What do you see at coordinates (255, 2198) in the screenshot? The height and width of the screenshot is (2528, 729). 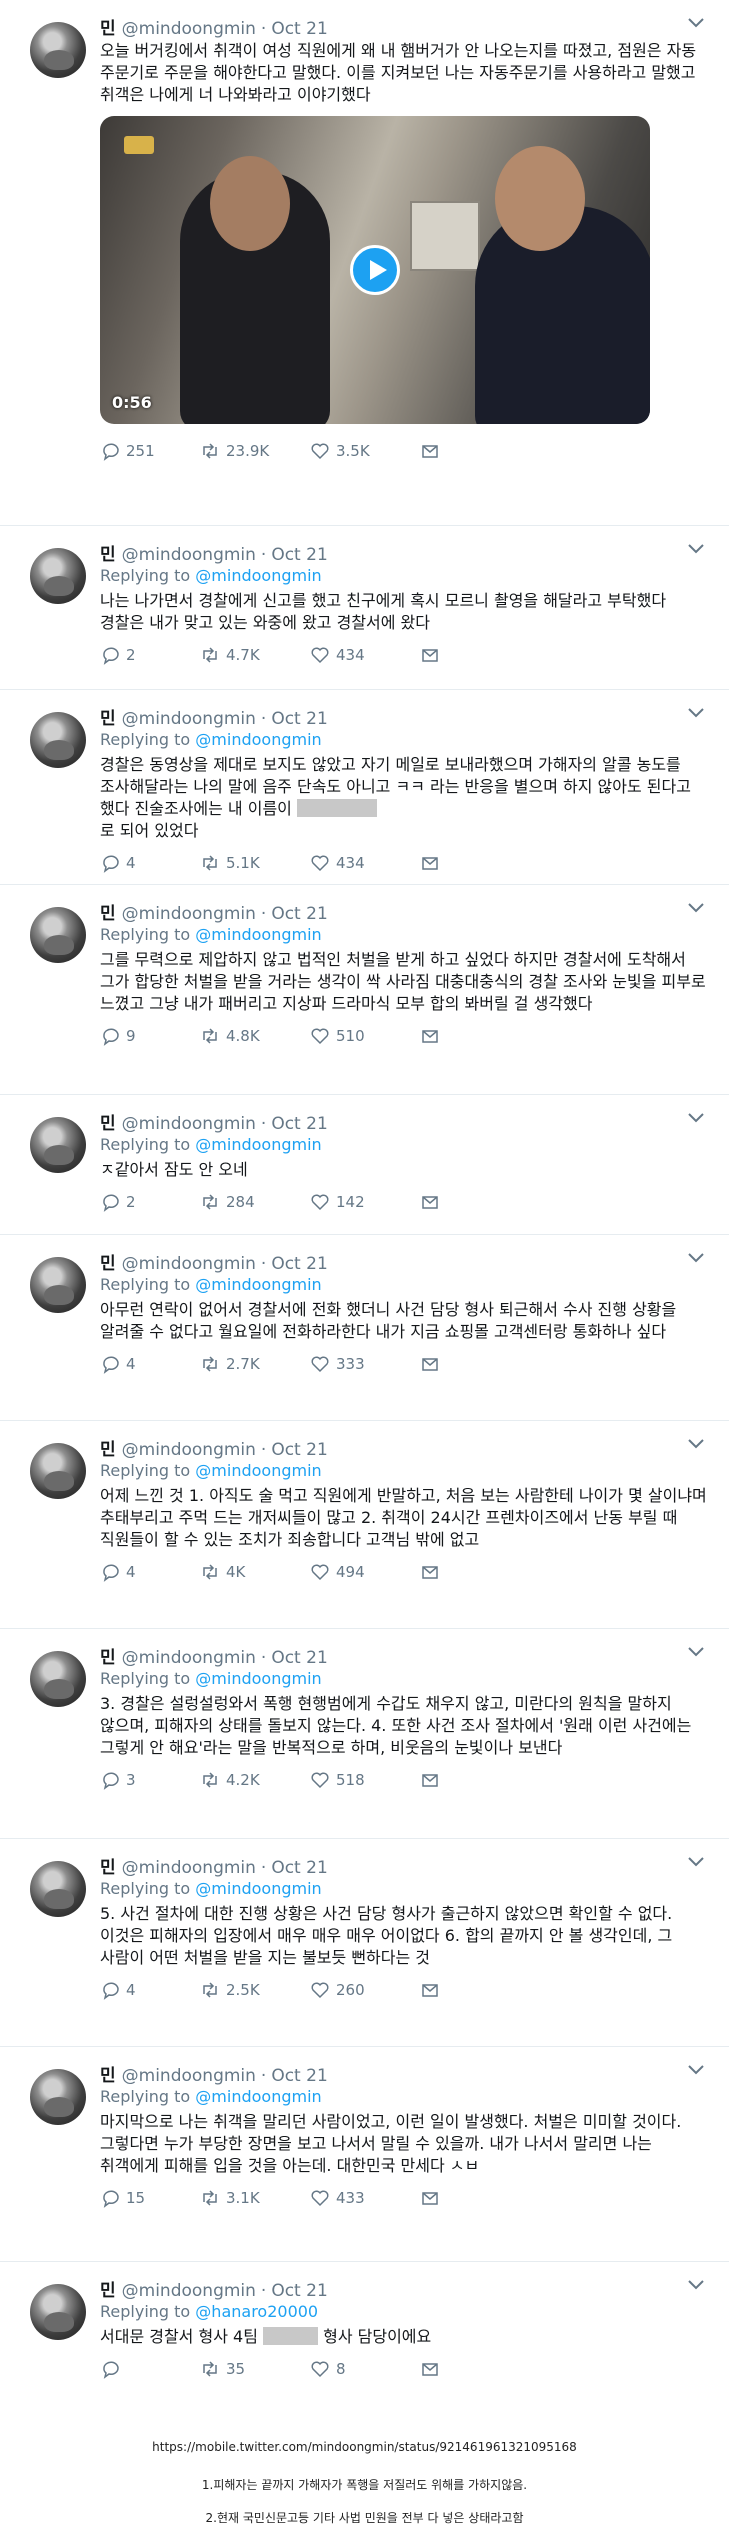 I see `retweet-button: 3.1K` at bounding box center [255, 2198].